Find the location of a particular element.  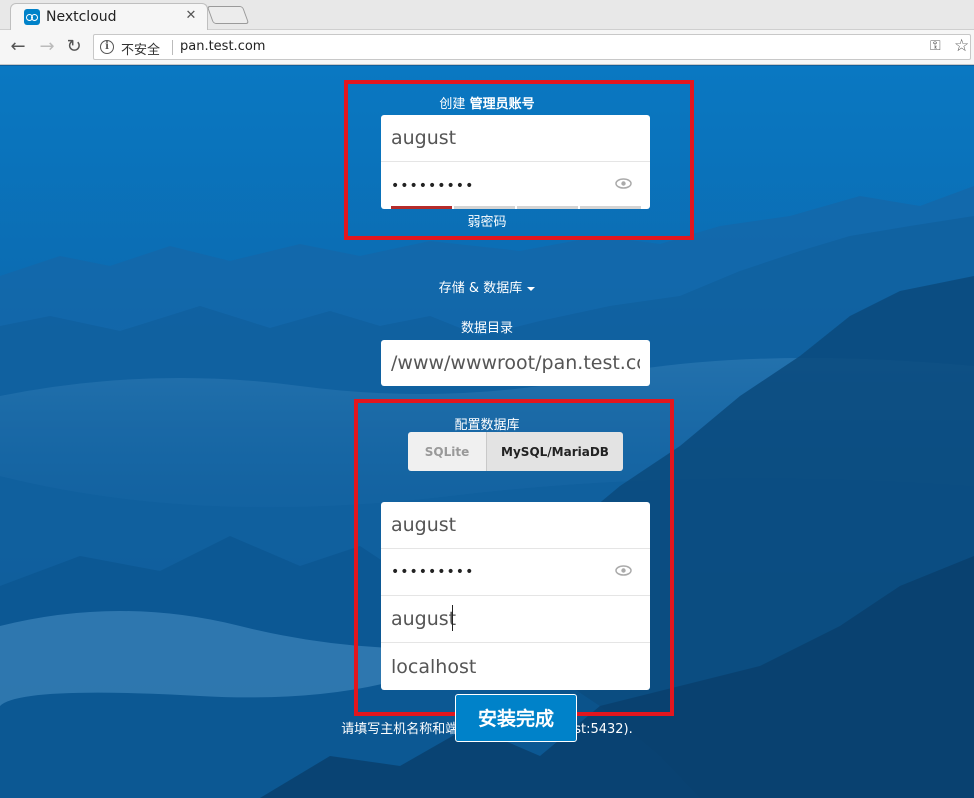

browser-toolbar: ← → ↻ i 不安全 pan.test.com ⚿ ☆ is located at coordinates (487, 47).